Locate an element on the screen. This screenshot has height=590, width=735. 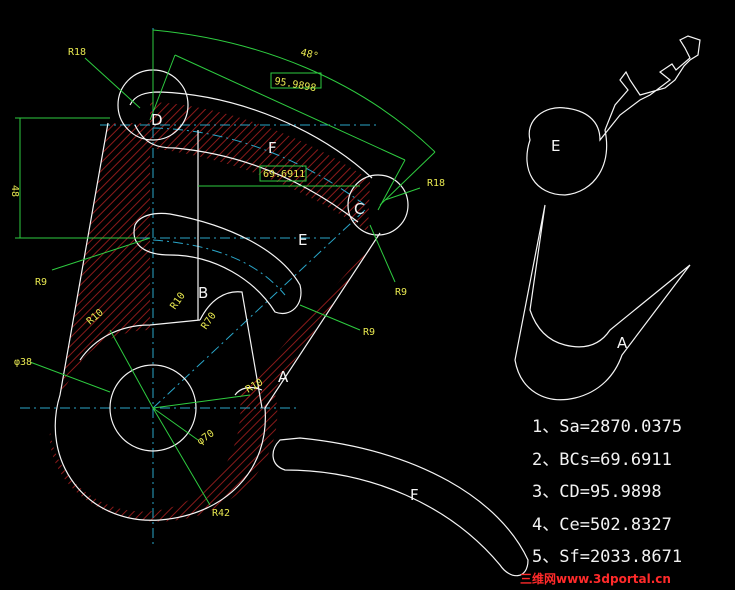
result-line-3: 3、CD=95.9898 is located at coordinates (597, 492).